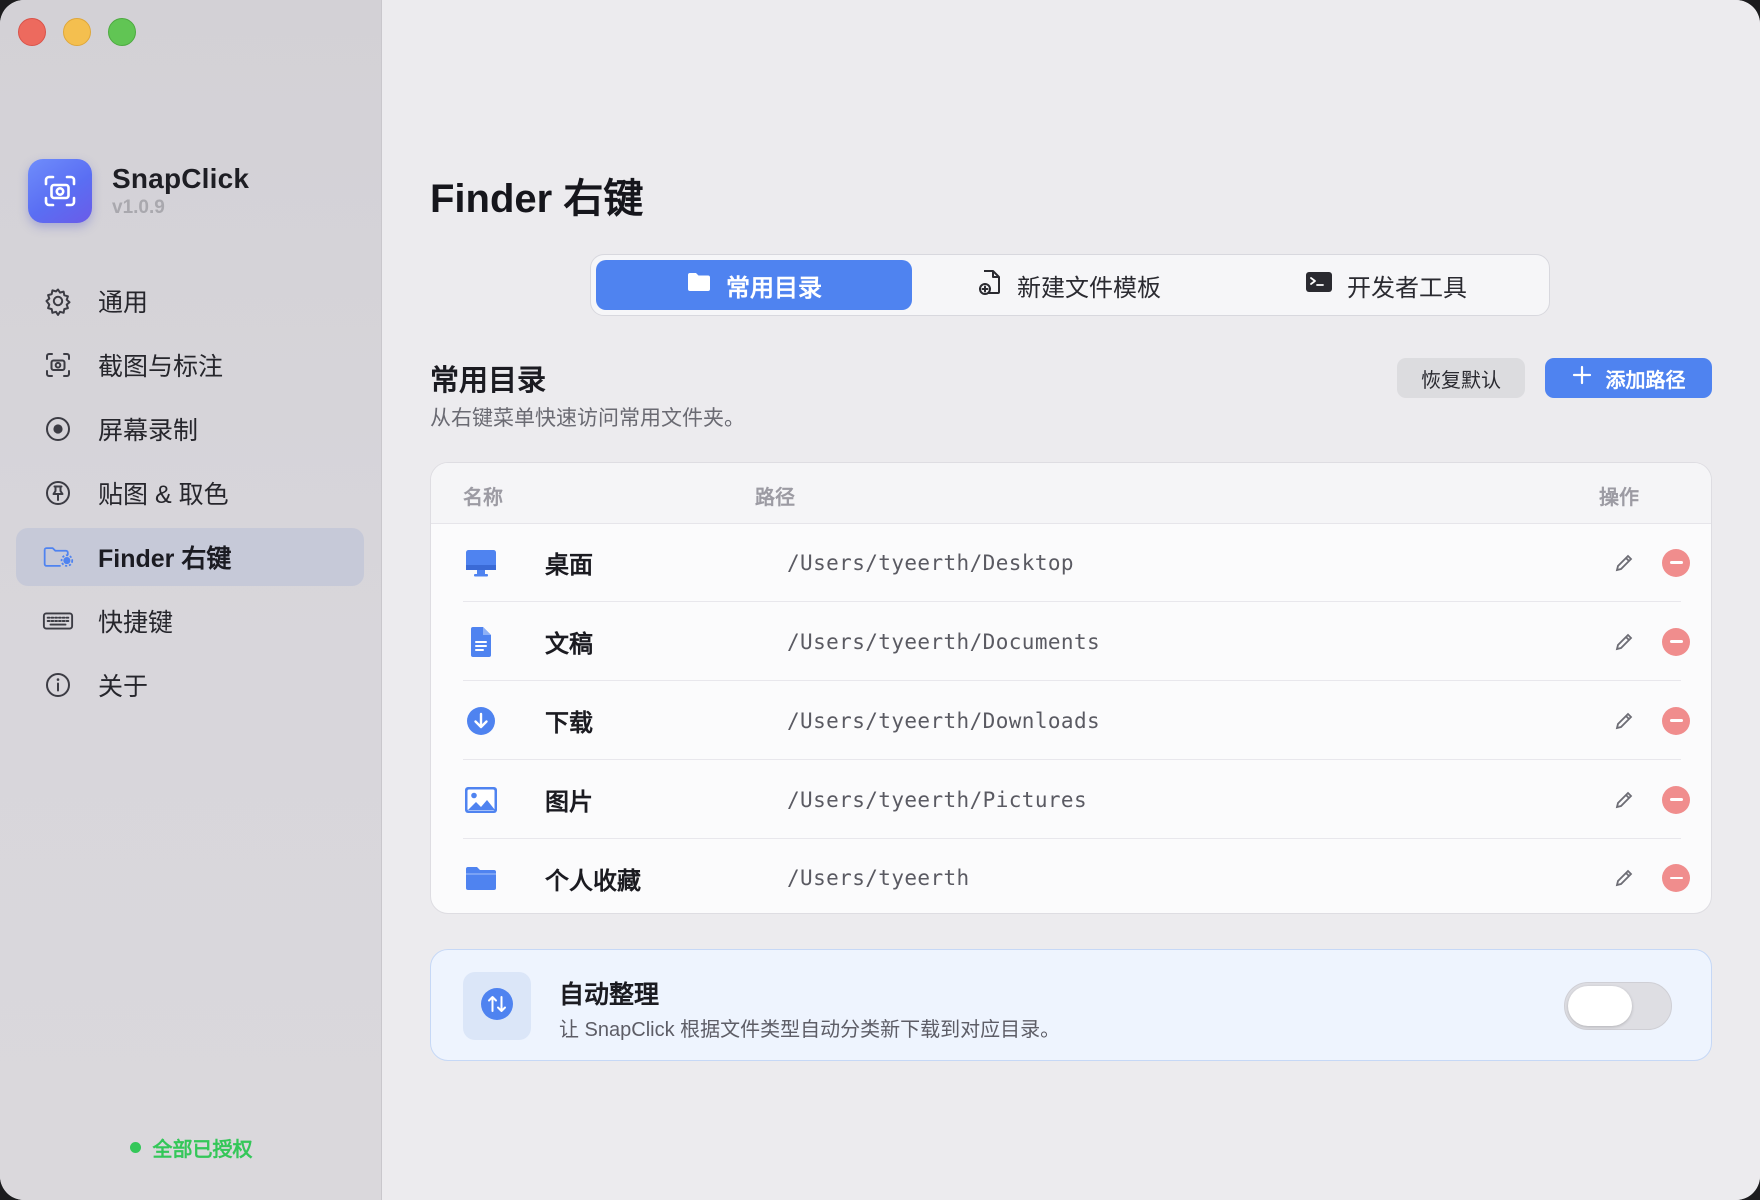 The image size is (1760, 1200). What do you see at coordinates (1645, 380) in the screenshot?
I see `add-path-label: 添加路径` at bounding box center [1645, 380].